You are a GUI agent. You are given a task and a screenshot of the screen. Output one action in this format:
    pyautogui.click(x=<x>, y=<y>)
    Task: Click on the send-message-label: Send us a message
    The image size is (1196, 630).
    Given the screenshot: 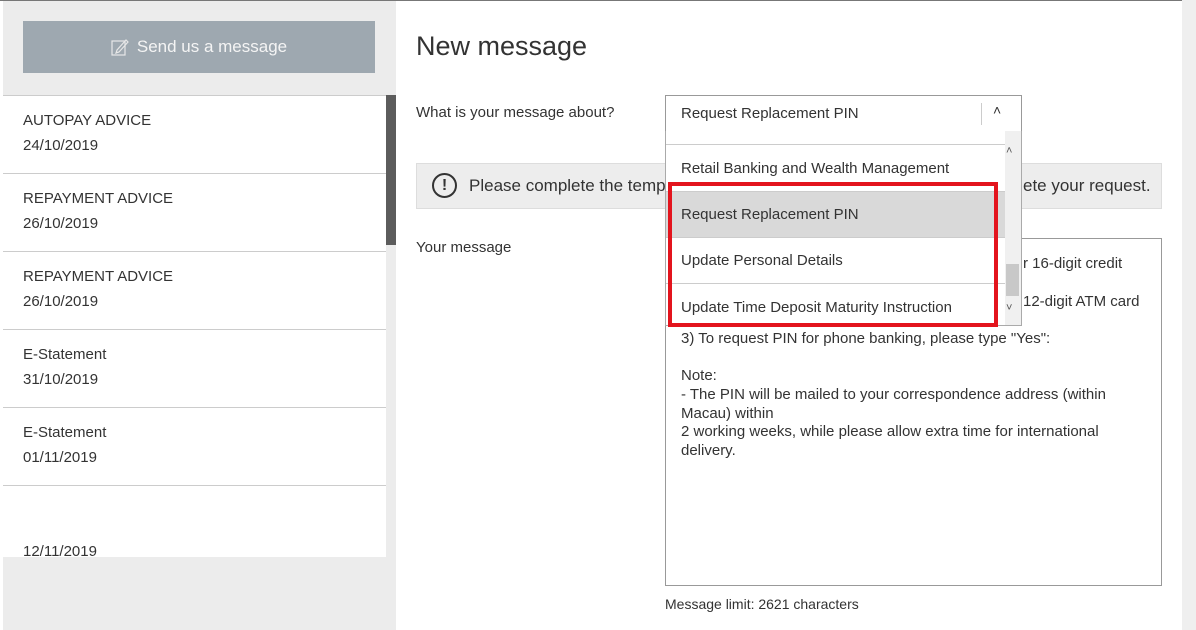 What is the action you would take?
    pyautogui.click(x=212, y=46)
    